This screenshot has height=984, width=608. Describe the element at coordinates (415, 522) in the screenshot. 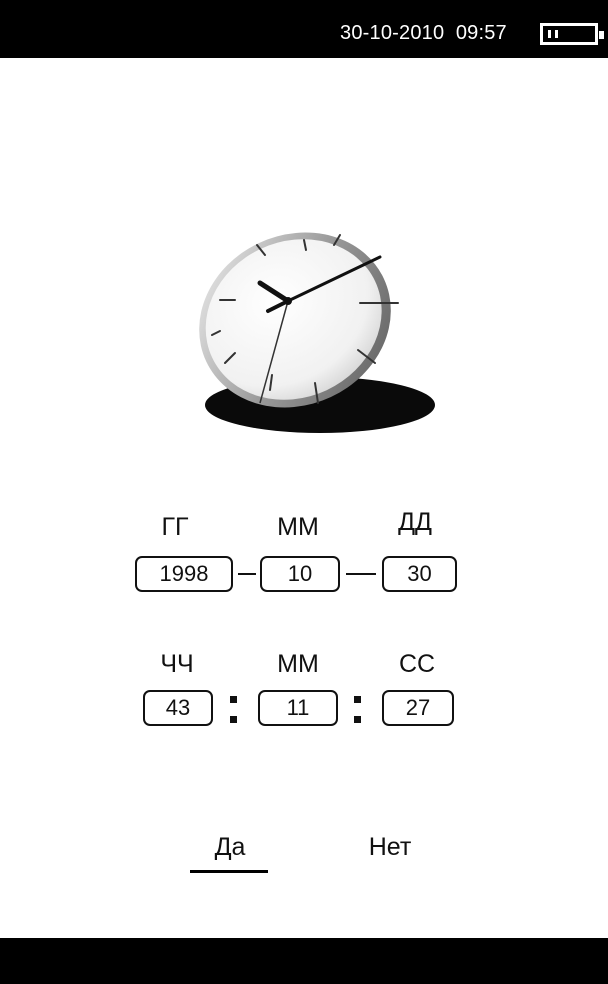

I see `day-label: ДД` at that location.